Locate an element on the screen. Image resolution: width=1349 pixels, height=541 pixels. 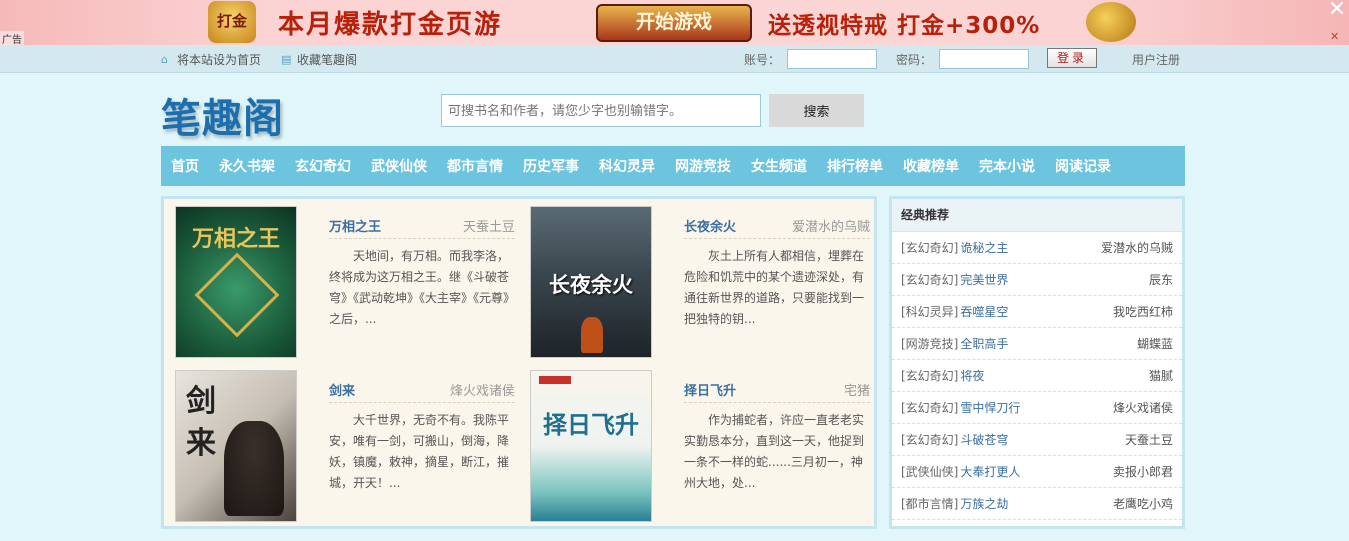
set-home-link: ⌂ 将本站设为首页 is located at coordinates (211, 59).